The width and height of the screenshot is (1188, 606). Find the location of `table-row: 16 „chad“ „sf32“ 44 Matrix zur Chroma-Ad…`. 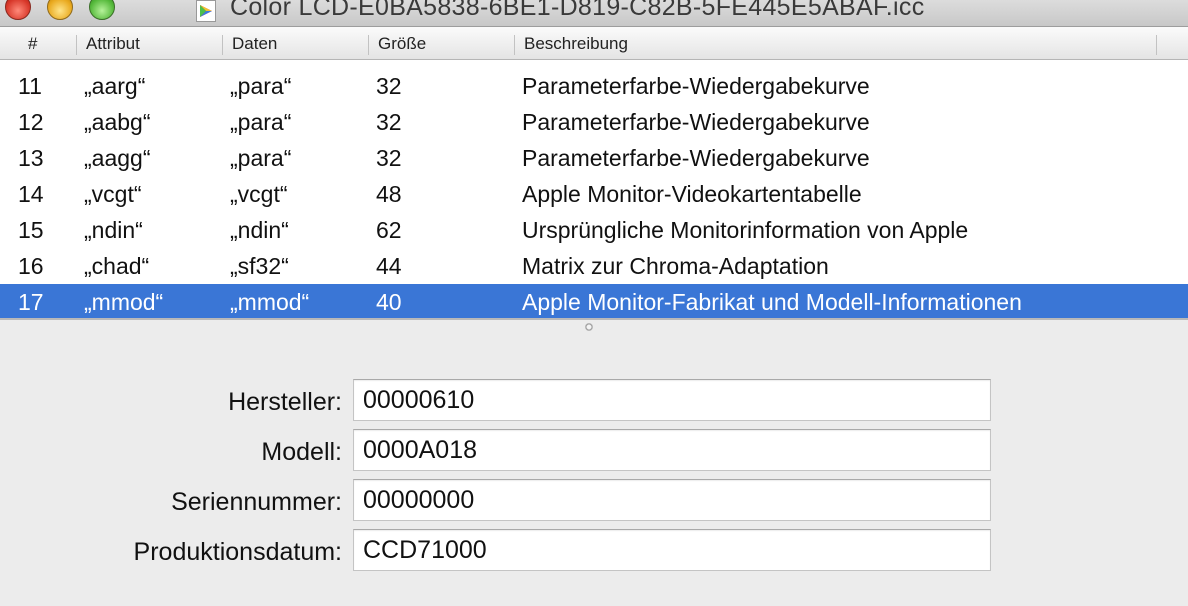

table-row: 16 „chad“ „sf32“ 44 Matrix zur Chroma-Ad… is located at coordinates (594, 266).